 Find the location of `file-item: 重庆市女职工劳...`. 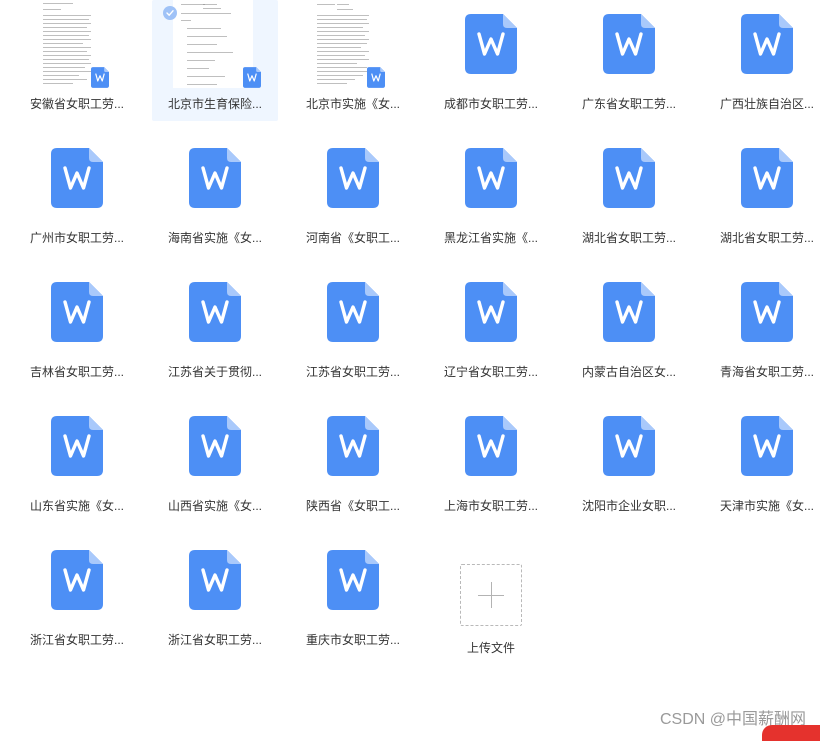

file-item: 重庆市女职工劳... is located at coordinates (353, 596).